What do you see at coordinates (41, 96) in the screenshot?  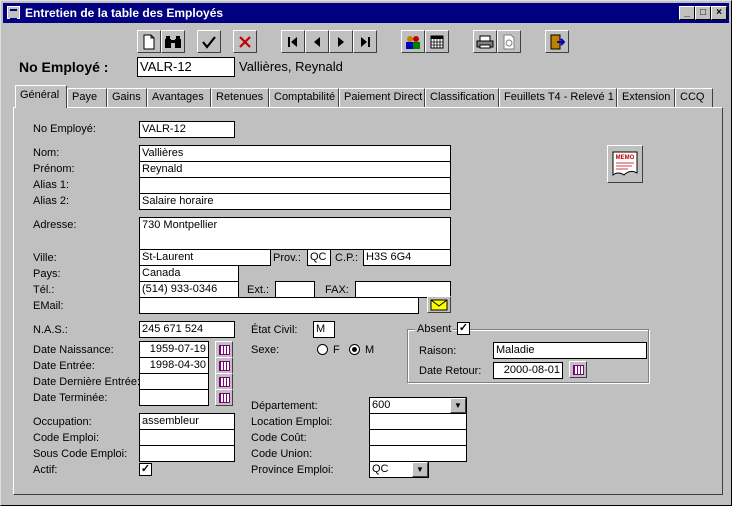 I see `tab-general: Général` at bounding box center [41, 96].